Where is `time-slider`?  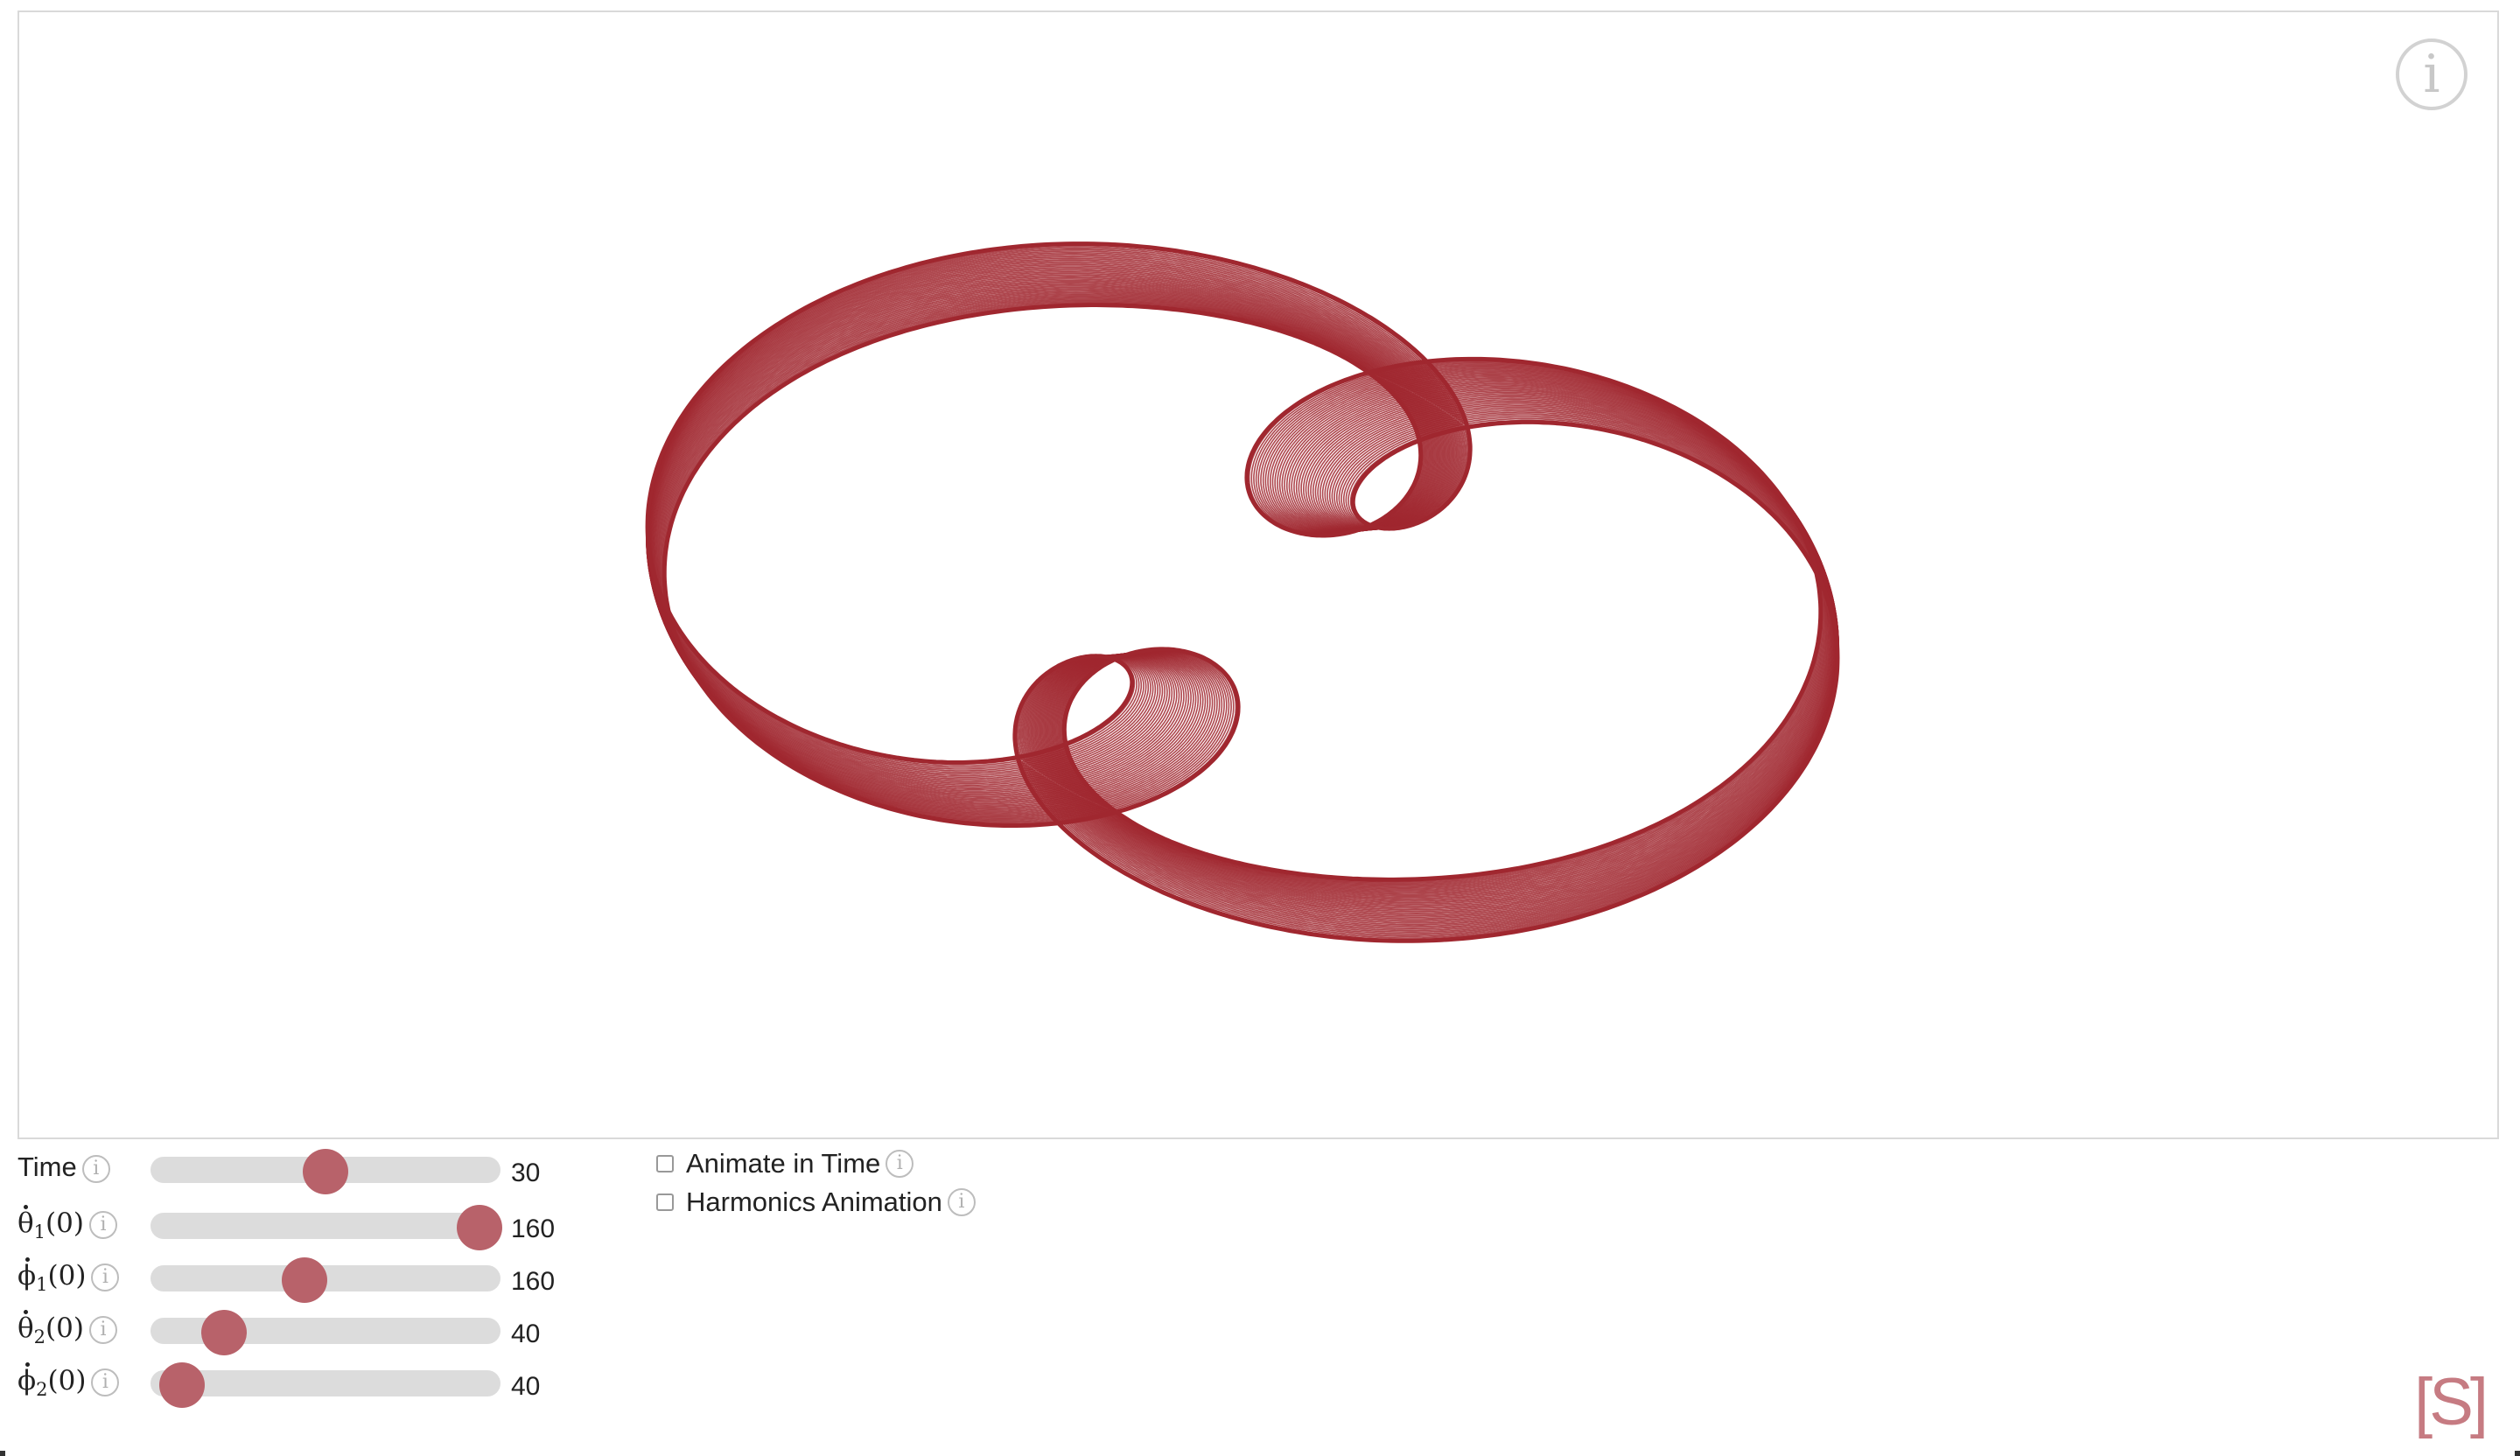
time-slider is located at coordinates (325, 1171).